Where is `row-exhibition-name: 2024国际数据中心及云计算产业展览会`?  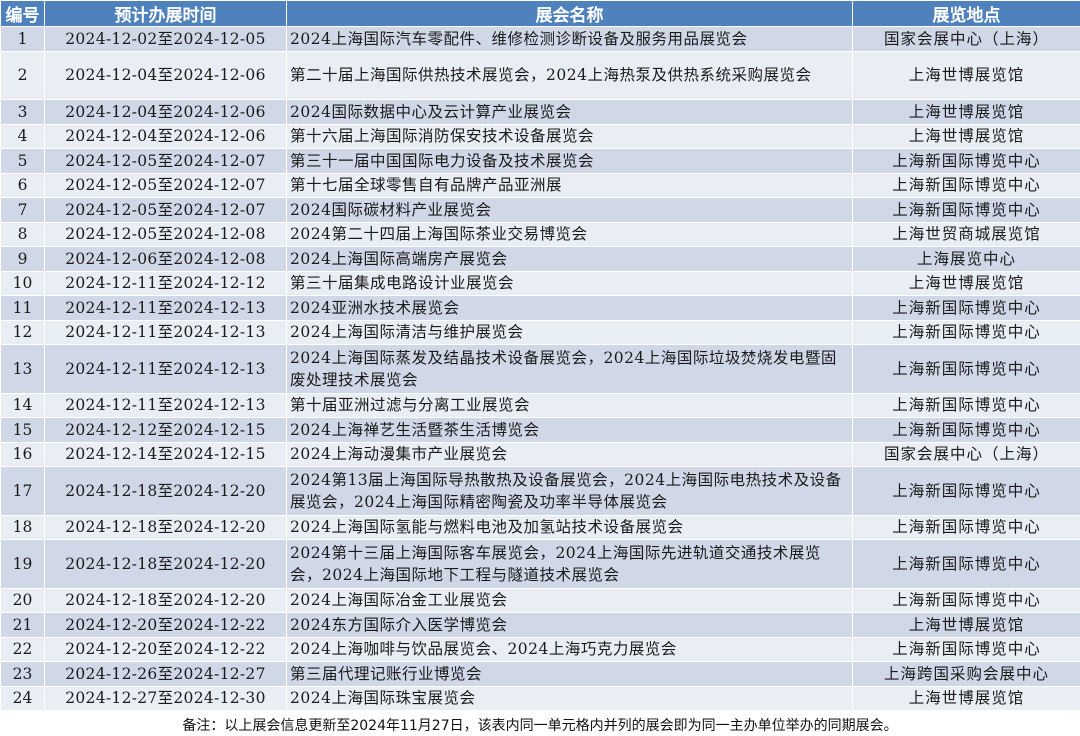
row-exhibition-name: 2024国际数据中心及云计算产业展览会 is located at coordinates (569, 112).